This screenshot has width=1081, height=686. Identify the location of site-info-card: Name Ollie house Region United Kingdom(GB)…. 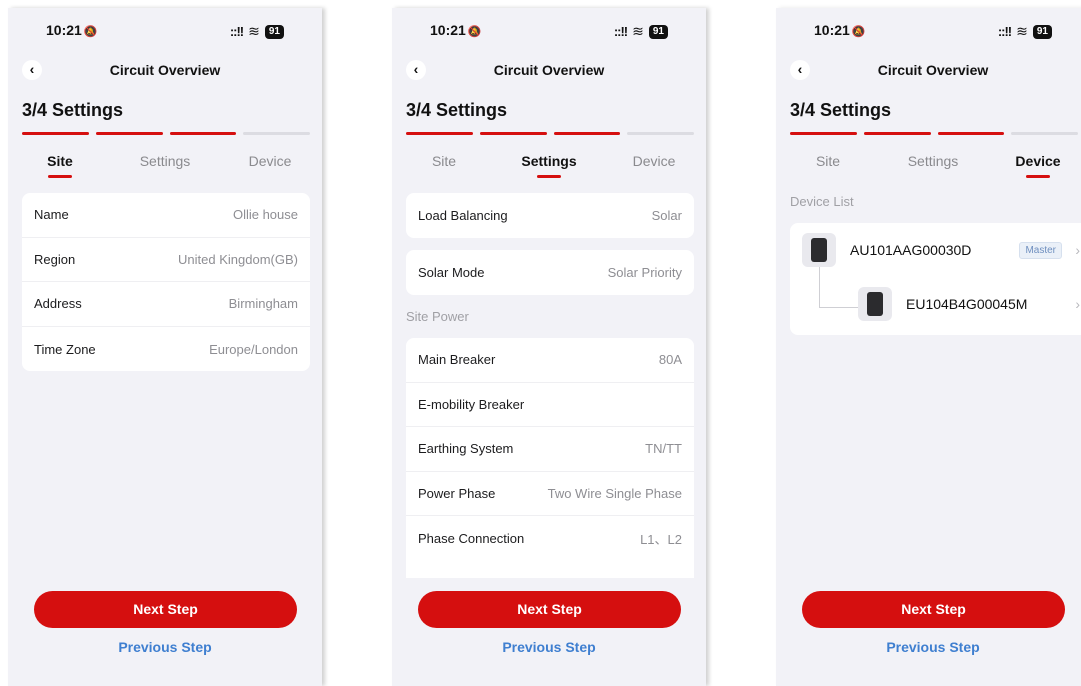
(166, 282).